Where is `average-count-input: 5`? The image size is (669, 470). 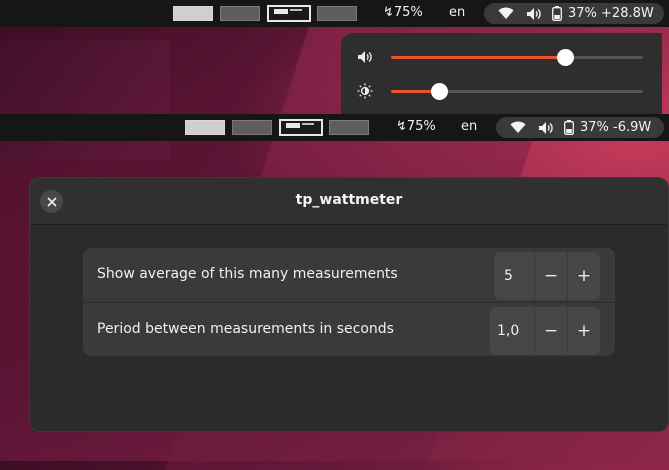
average-count-input: 5 is located at coordinates (514, 276).